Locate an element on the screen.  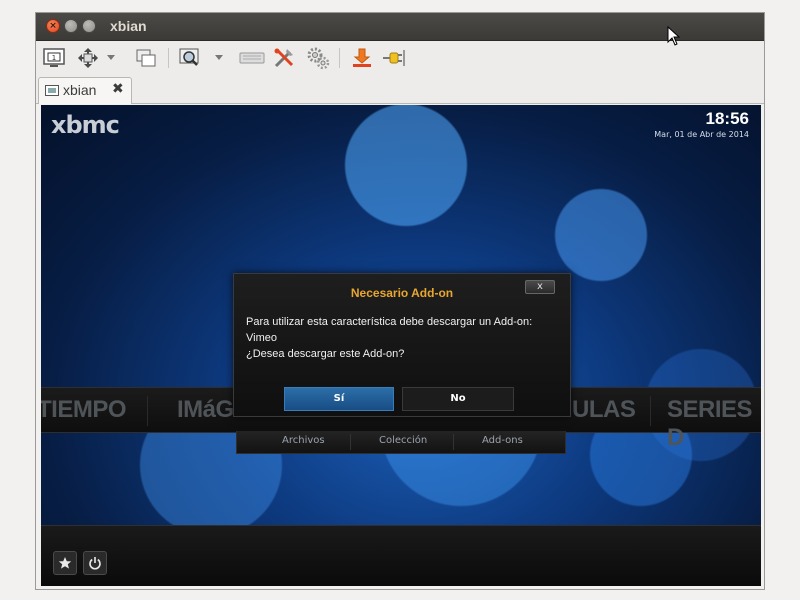
window-title: xbian is located at coordinates (128, 26).